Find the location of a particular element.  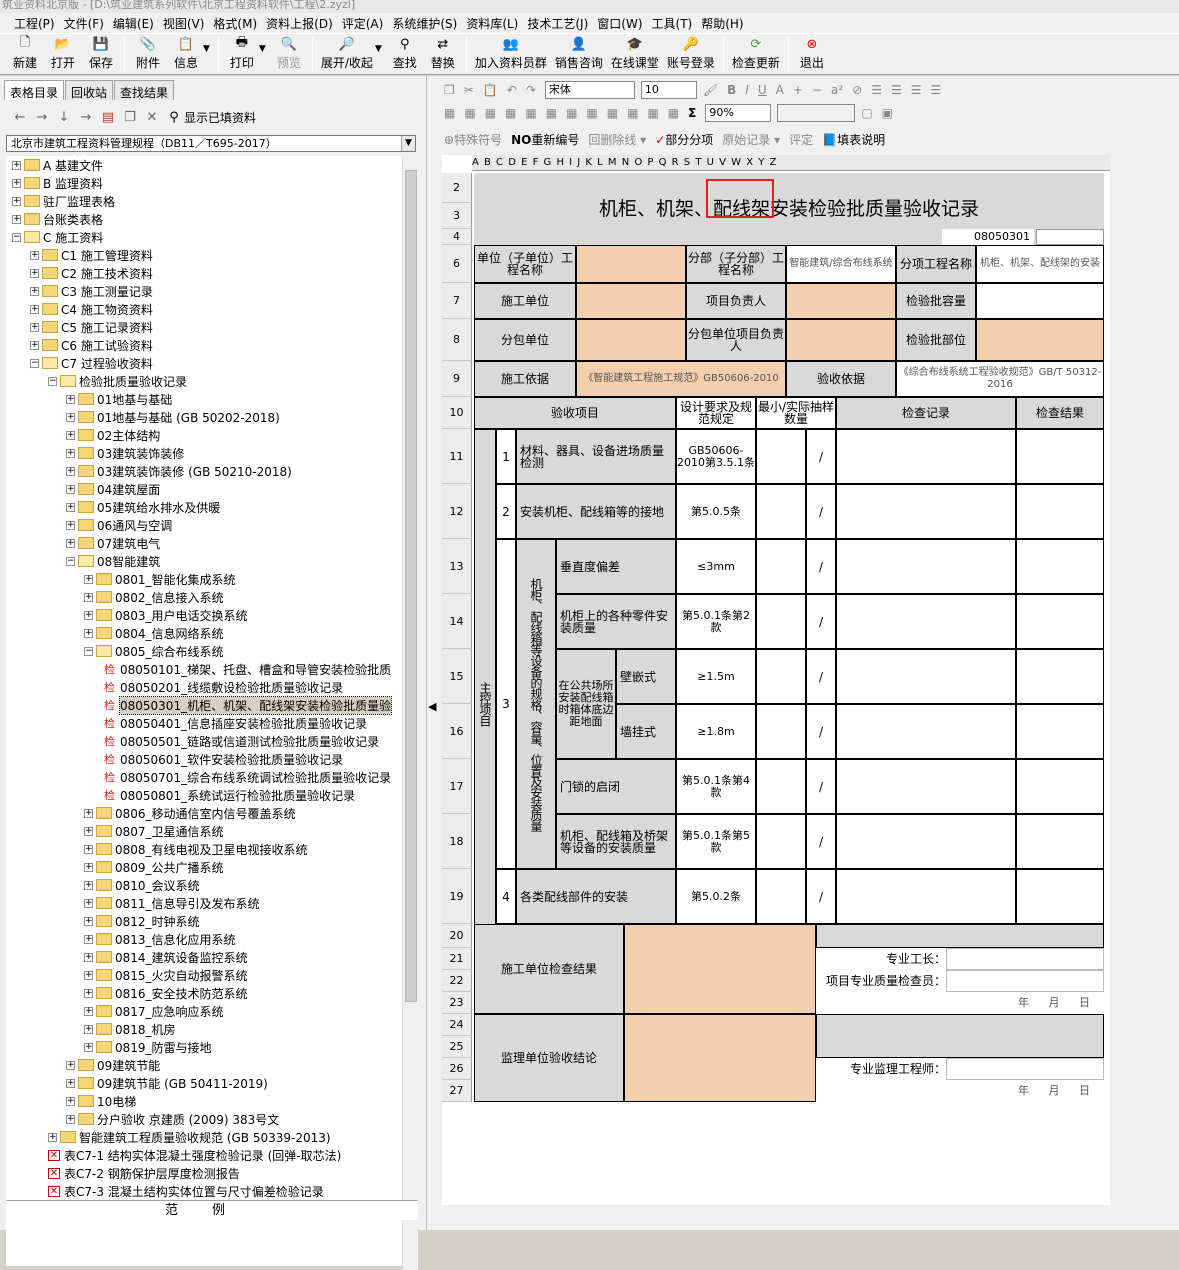

menu-library: 资料库(L) is located at coordinates (492, 23).